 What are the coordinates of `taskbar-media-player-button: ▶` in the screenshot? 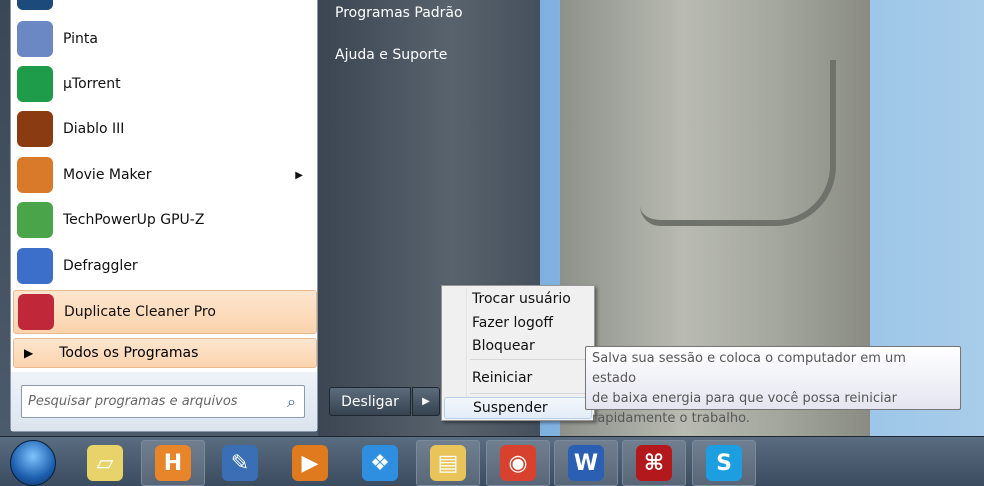 It's located at (310, 463).